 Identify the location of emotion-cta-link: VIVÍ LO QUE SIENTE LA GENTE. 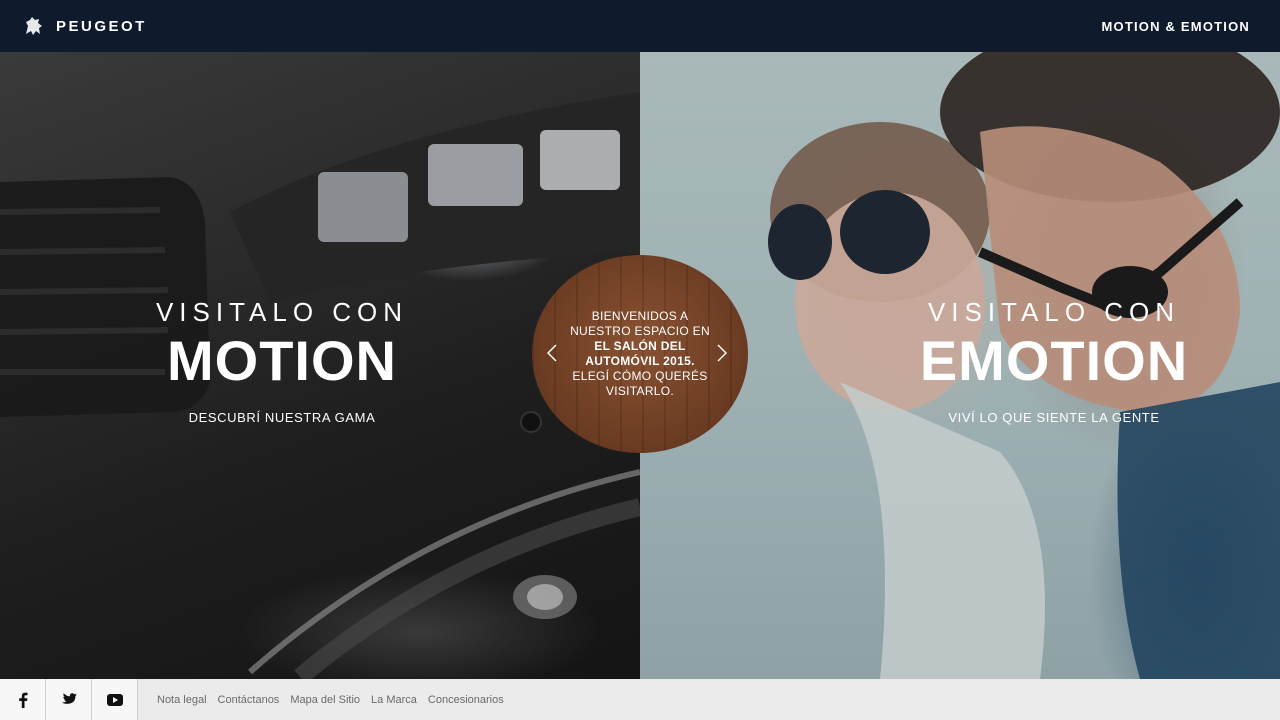
(1054, 417).